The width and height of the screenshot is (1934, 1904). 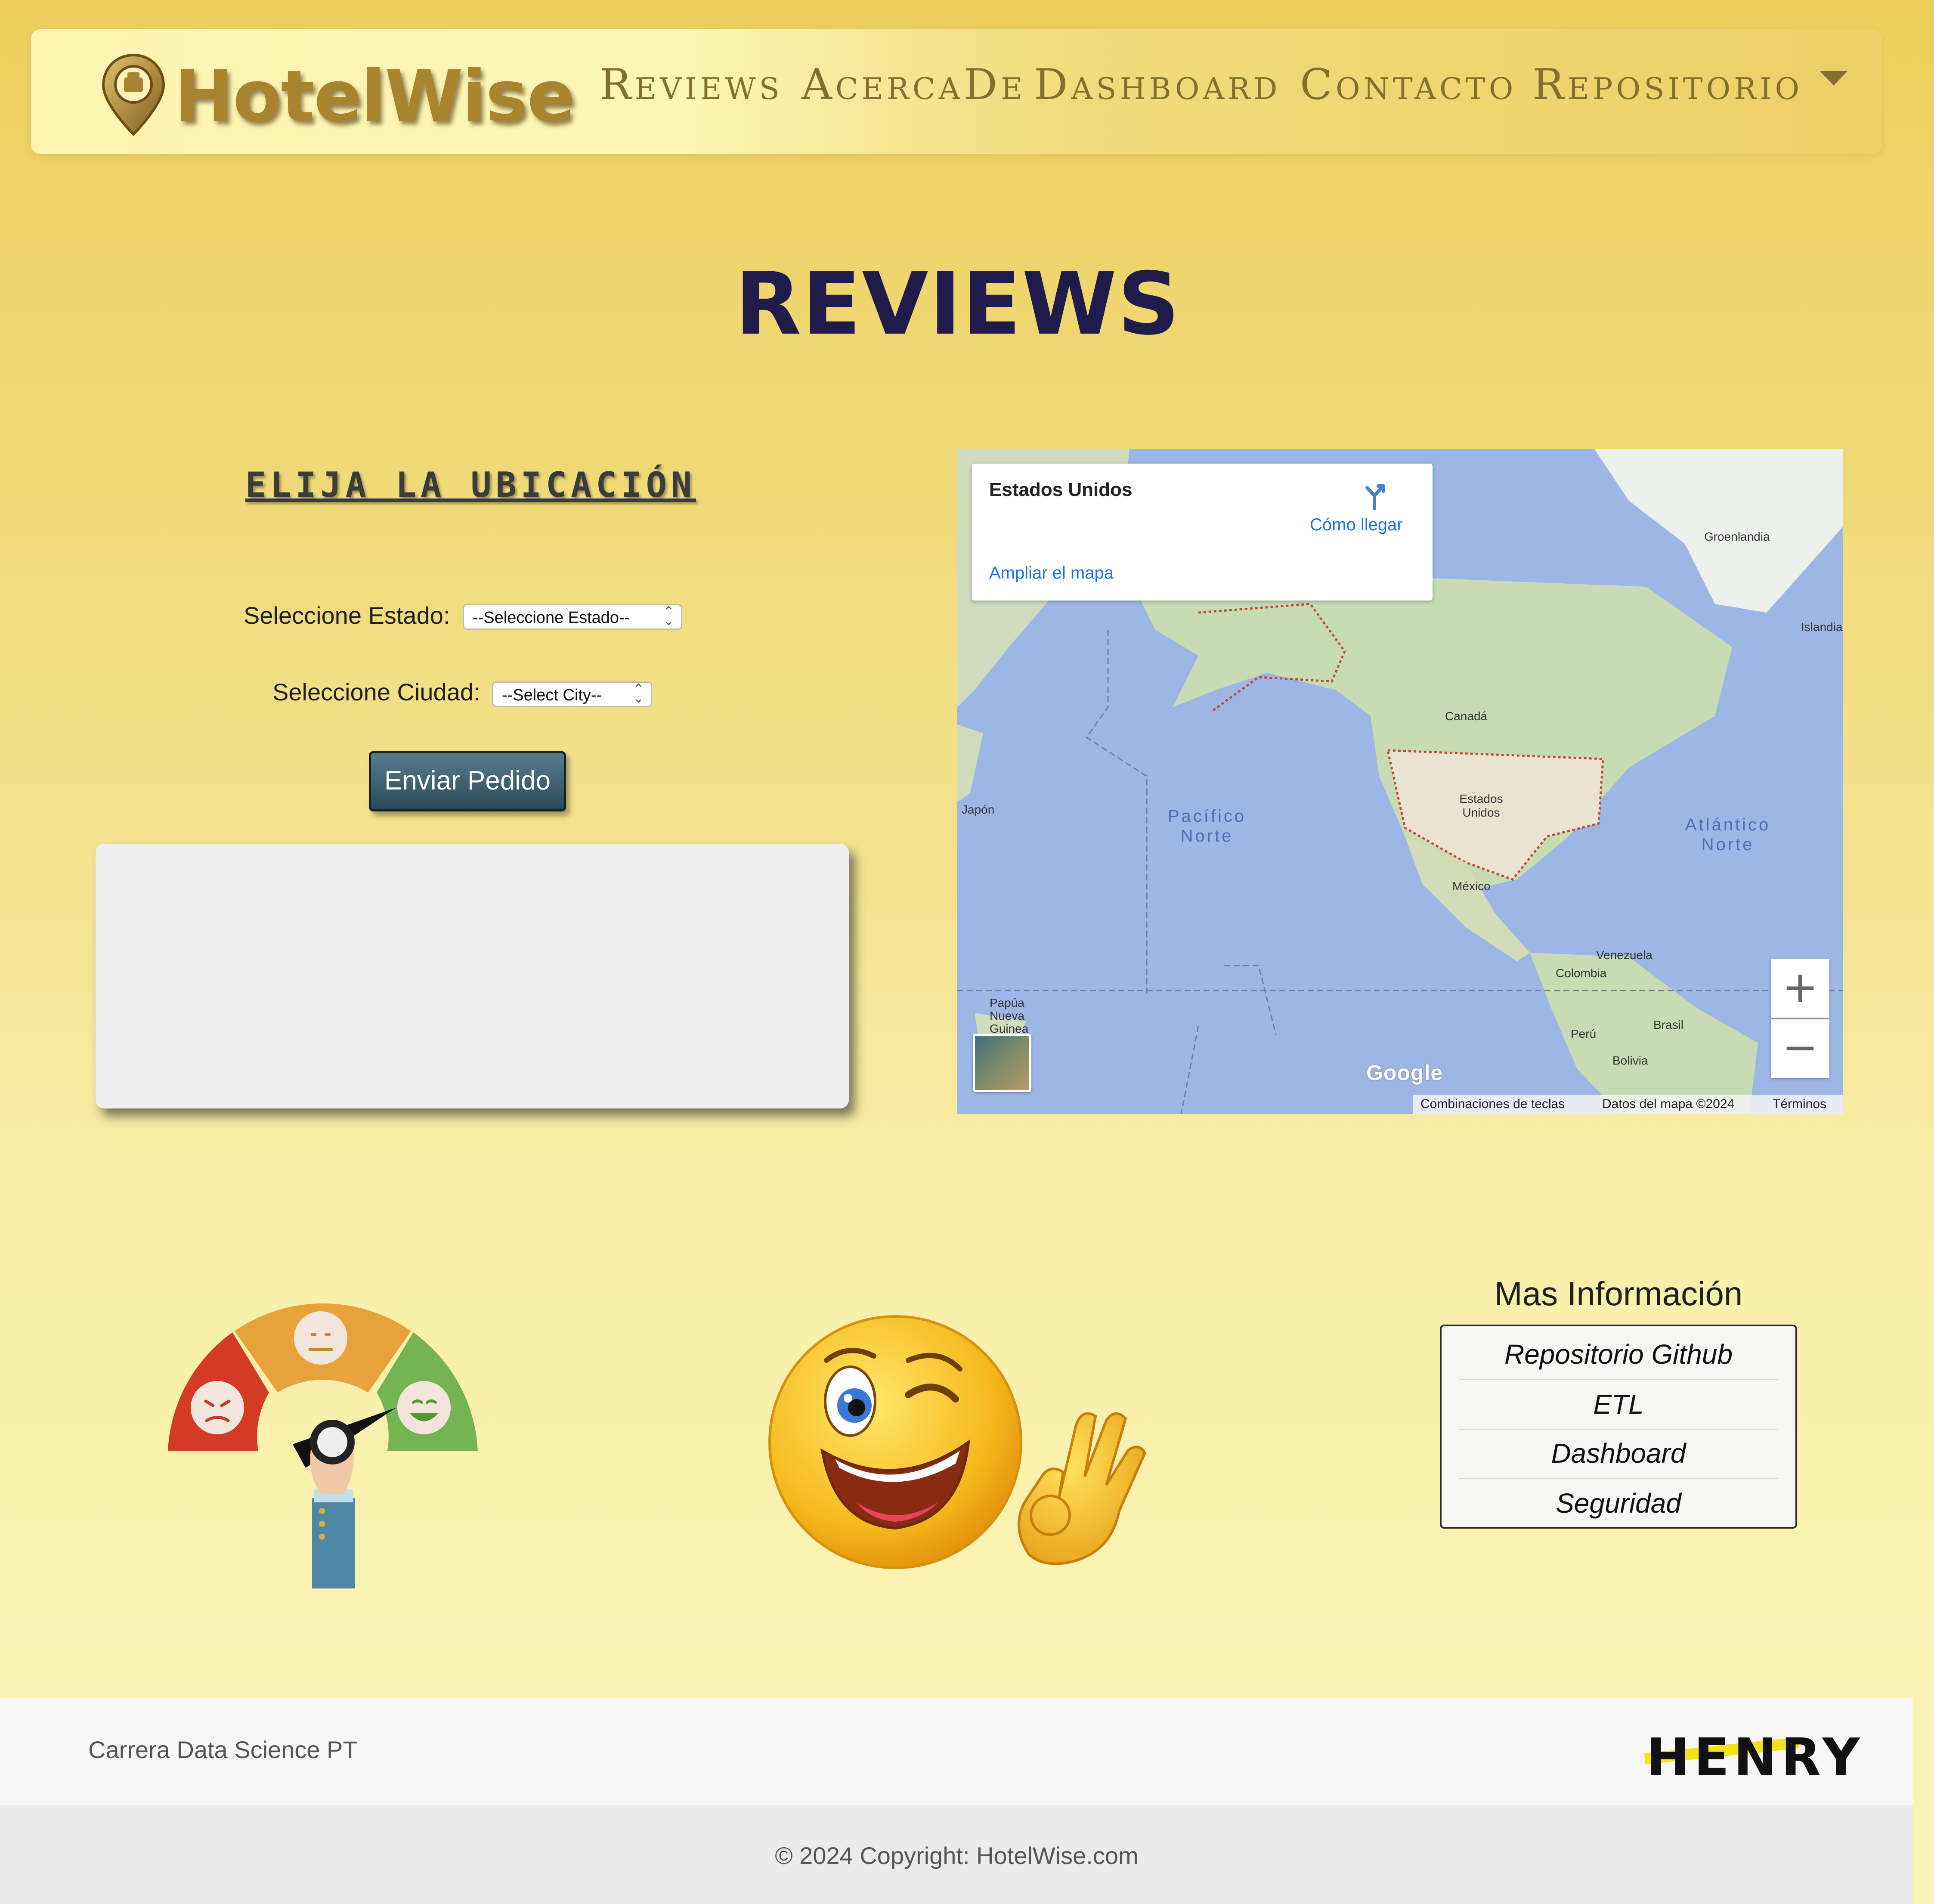 What do you see at coordinates (958, 1442) in the screenshot?
I see `winking-emoji-illustration` at bounding box center [958, 1442].